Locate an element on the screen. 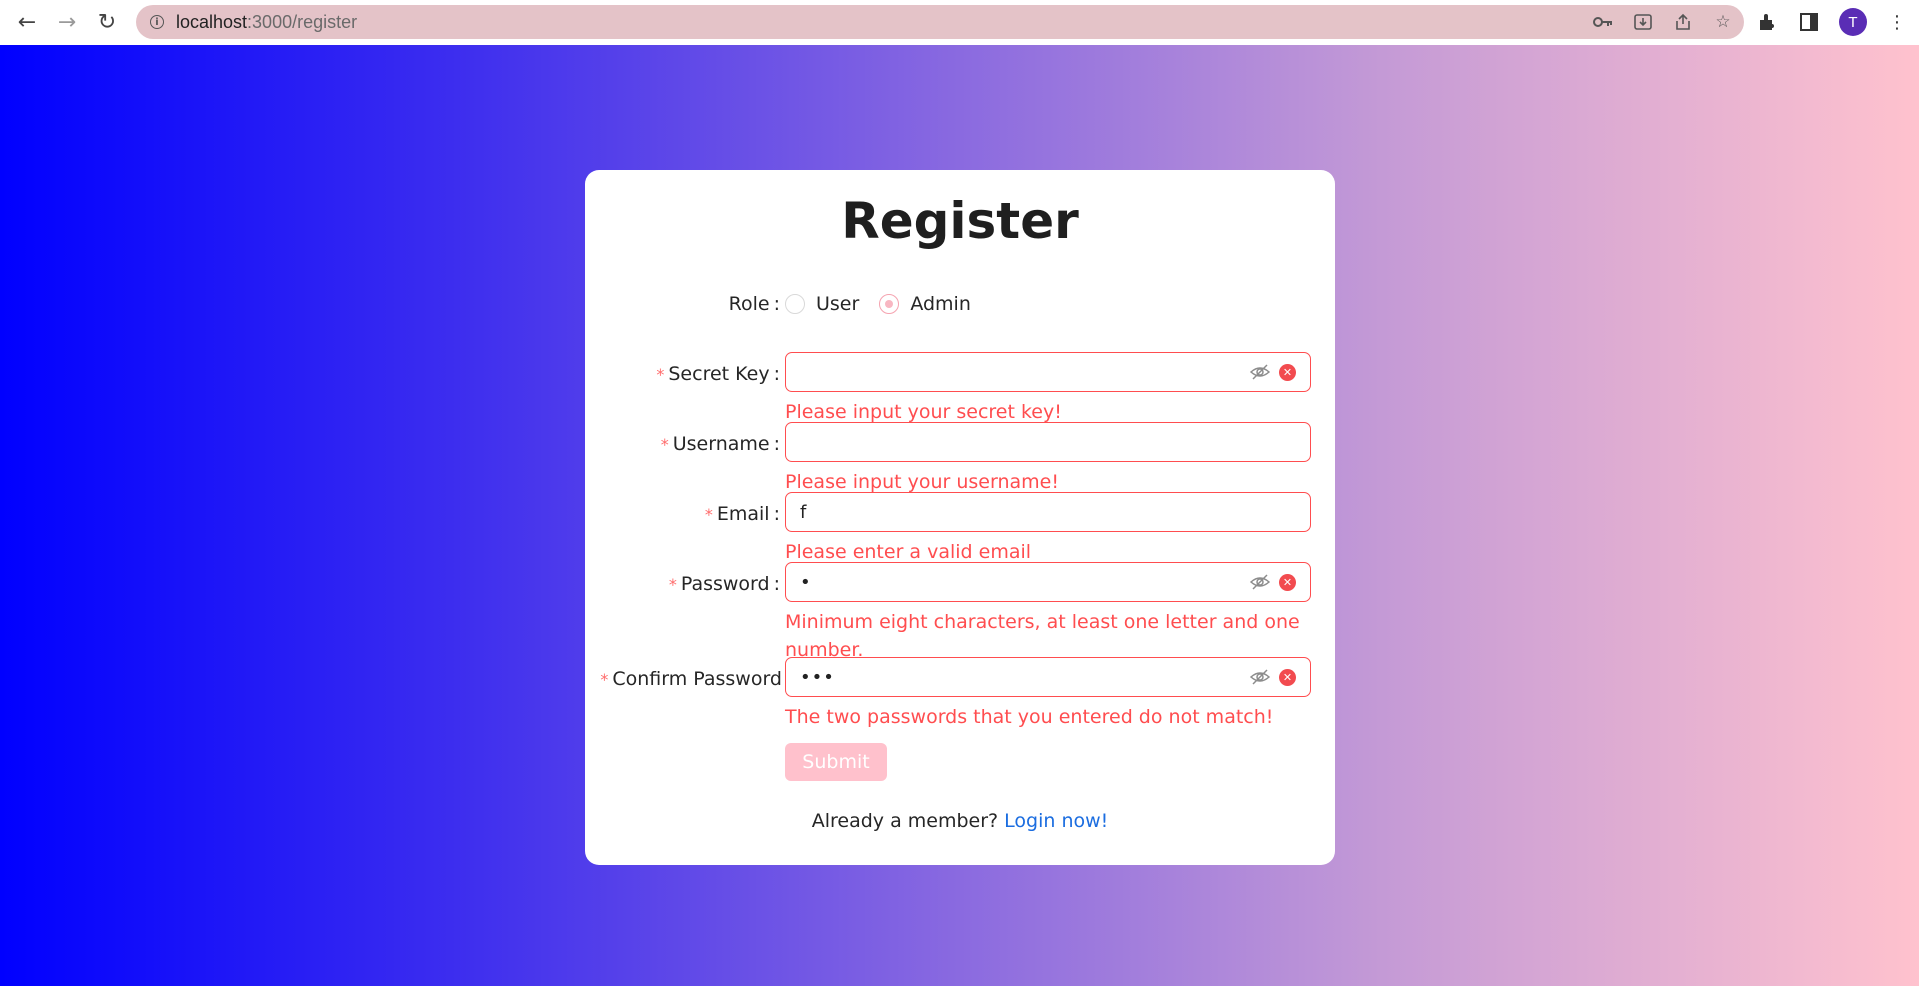  radio-button-selected is located at coordinates (889, 304).